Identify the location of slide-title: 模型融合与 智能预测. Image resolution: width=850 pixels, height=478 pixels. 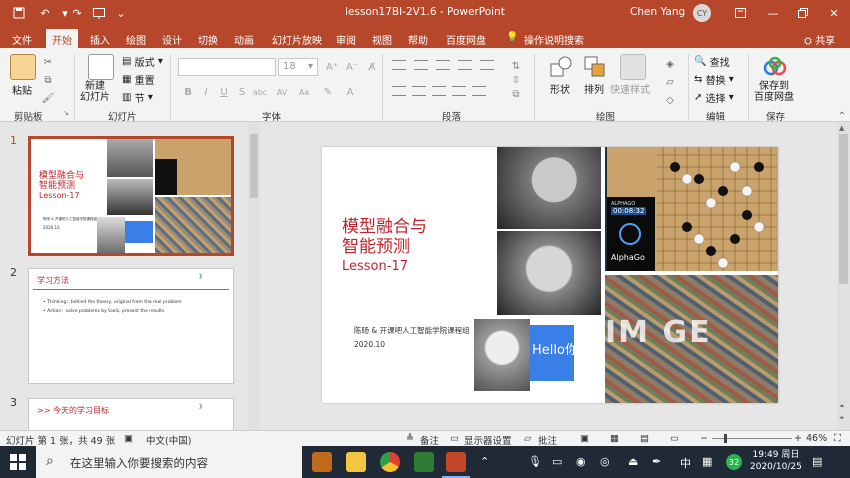
(397, 237).